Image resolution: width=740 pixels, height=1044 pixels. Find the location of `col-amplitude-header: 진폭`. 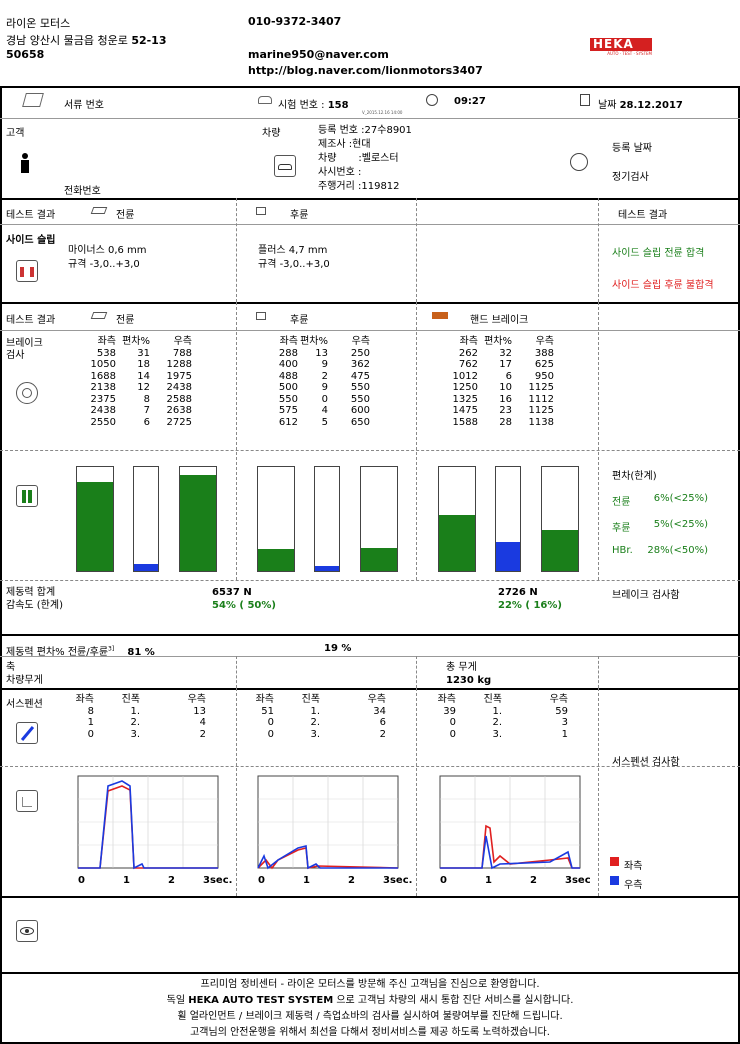

col-amplitude-header: 진폭 is located at coordinates (492, 699).